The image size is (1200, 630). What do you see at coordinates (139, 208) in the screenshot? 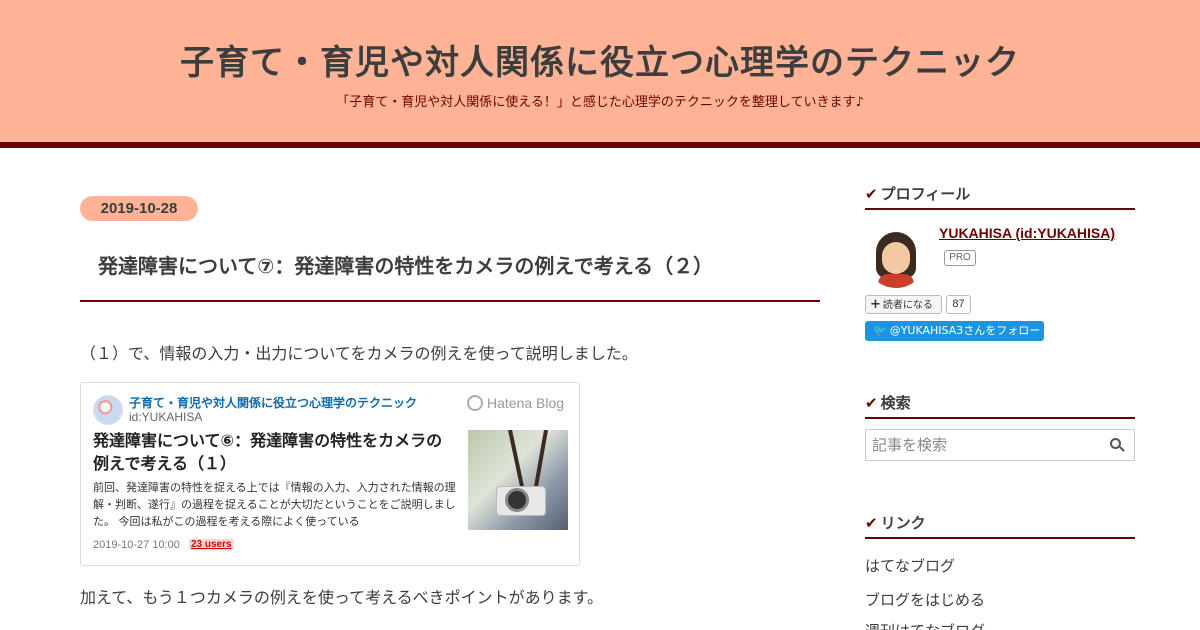
I see `entry-date: 2019-10-28` at bounding box center [139, 208].